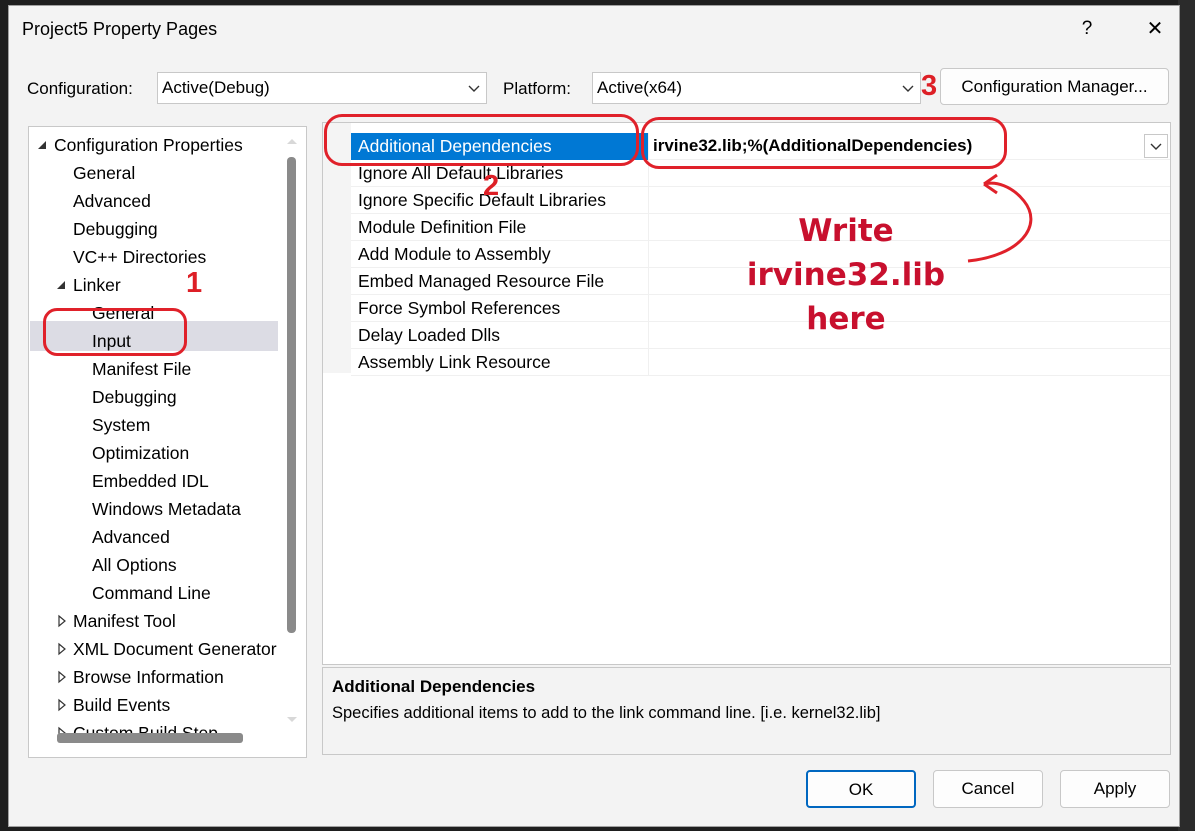  Describe the element at coordinates (1186, 415) in the screenshot. I see `background-editor-strip` at that location.